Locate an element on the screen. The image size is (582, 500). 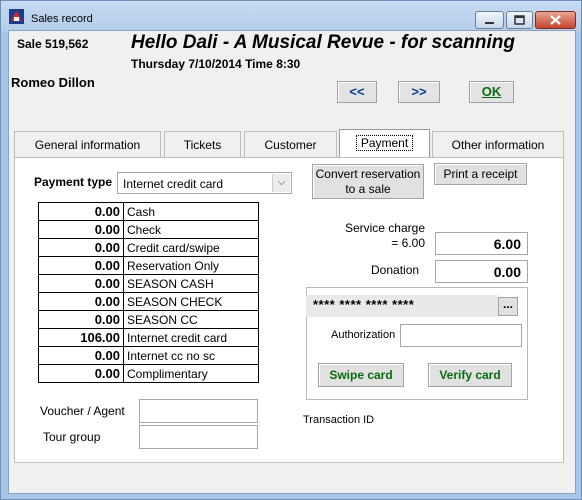
previous-button: << is located at coordinates (357, 92).